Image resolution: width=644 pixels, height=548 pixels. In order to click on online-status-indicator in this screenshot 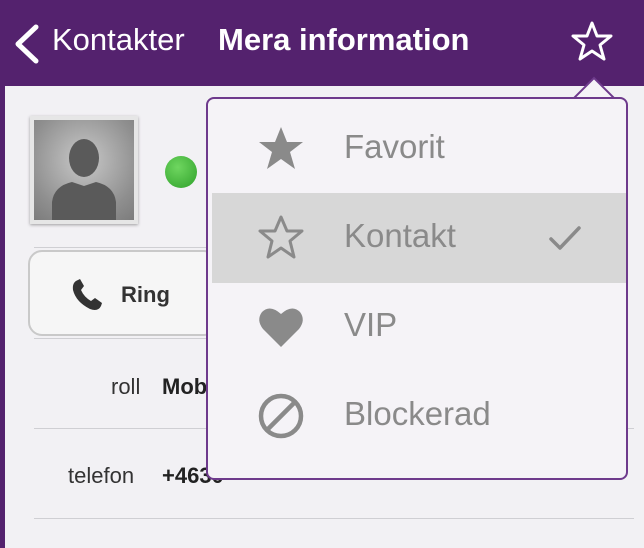, I will do `click(181, 172)`.